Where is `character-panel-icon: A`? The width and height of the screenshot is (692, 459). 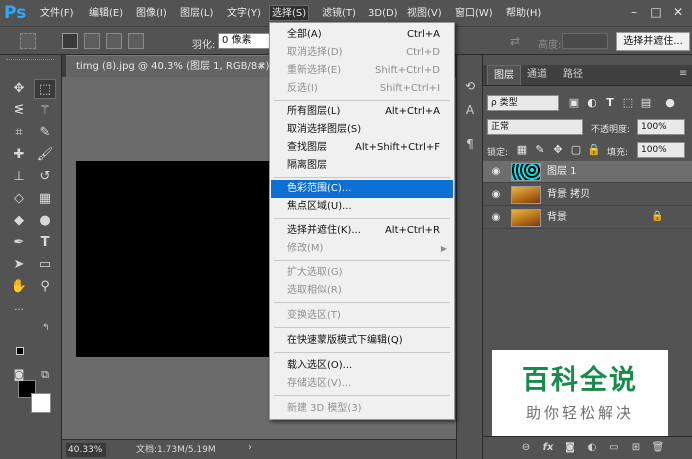 character-panel-icon: A is located at coordinates (470, 110).